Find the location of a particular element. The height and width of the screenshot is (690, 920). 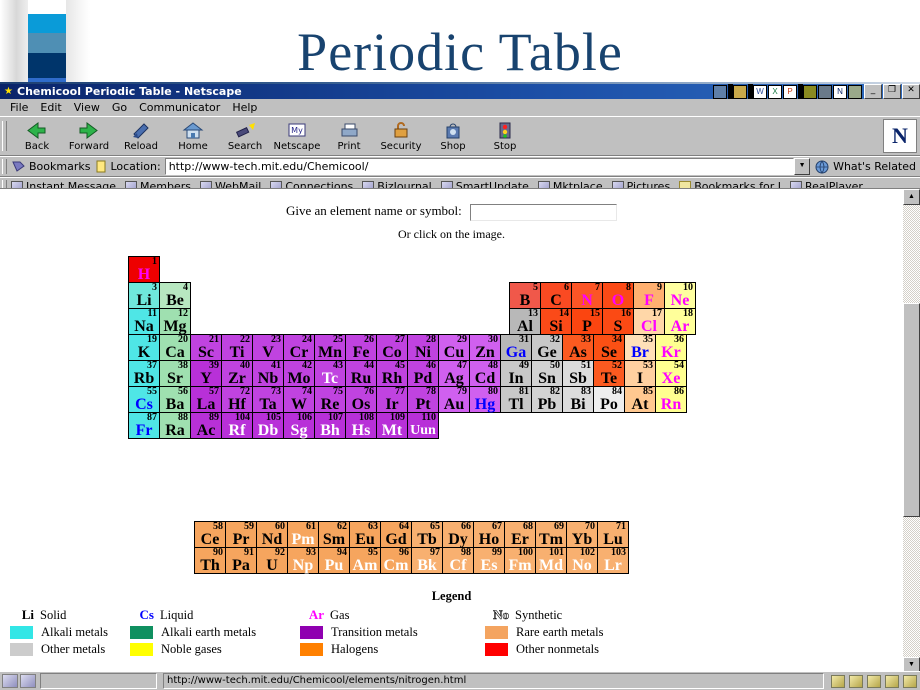

element-cell-pr: 59 Pr is located at coordinates (241, 534).